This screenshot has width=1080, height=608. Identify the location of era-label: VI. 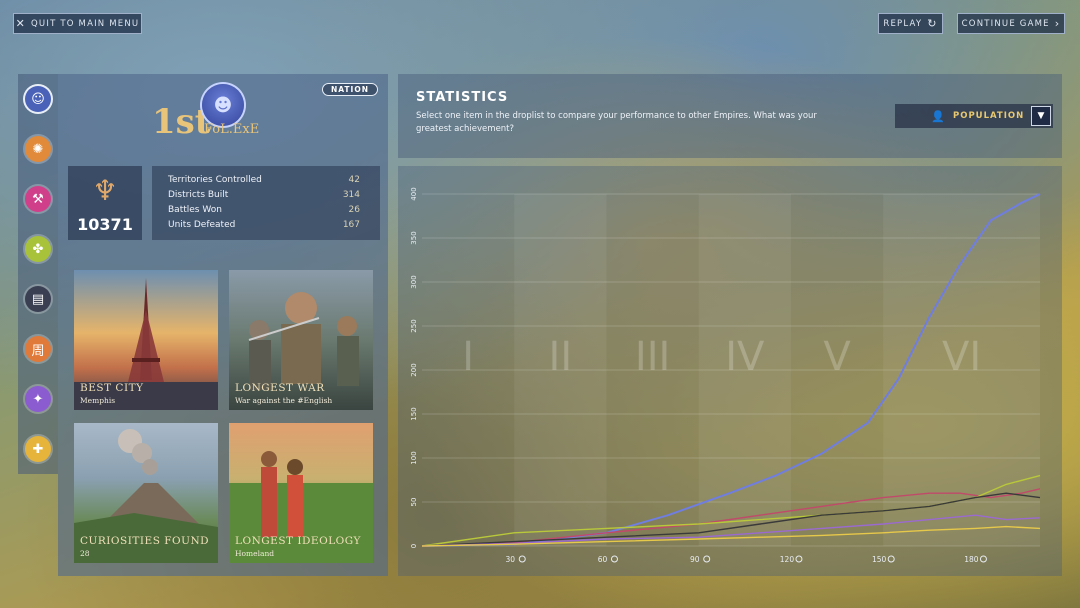
(961, 357).